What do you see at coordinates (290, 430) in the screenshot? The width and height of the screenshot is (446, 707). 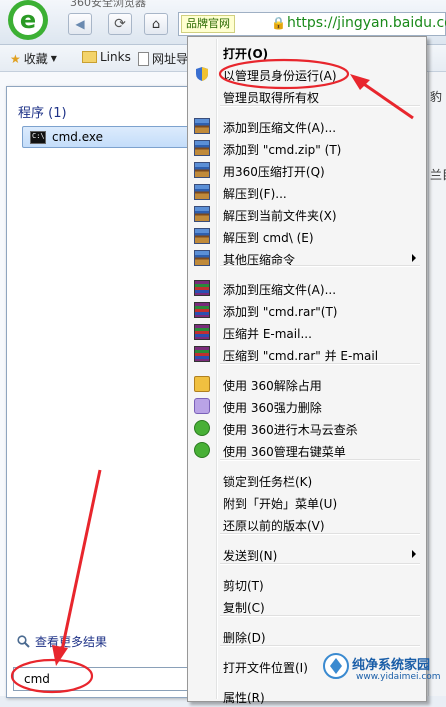 I see `context-menu-item-label: 使用 360进行木马云查杀` at bounding box center [290, 430].